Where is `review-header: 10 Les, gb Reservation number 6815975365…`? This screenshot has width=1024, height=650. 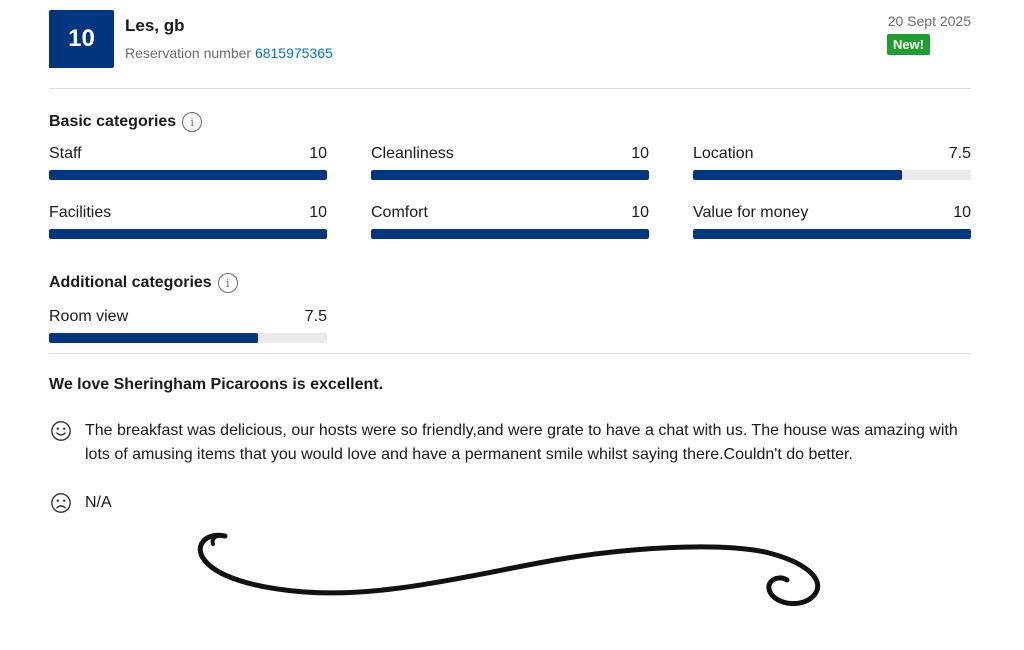 review-header: 10 Les, gb Reservation number 6815975365… is located at coordinates (510, 44).